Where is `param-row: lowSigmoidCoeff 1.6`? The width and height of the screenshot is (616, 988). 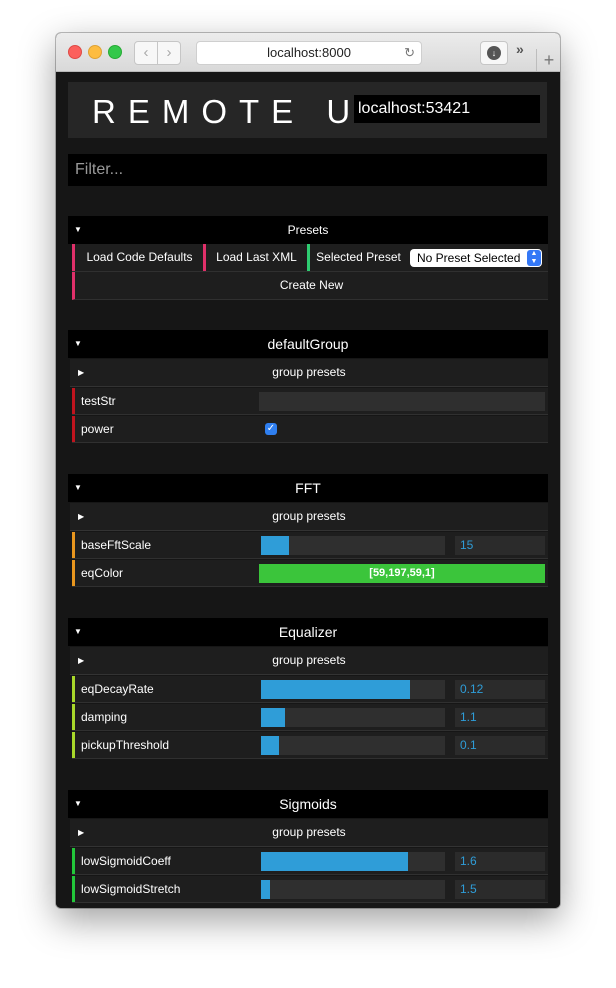
param-row: lowSigmoidCoeff 1.6 is located at coordinates (310, 861).